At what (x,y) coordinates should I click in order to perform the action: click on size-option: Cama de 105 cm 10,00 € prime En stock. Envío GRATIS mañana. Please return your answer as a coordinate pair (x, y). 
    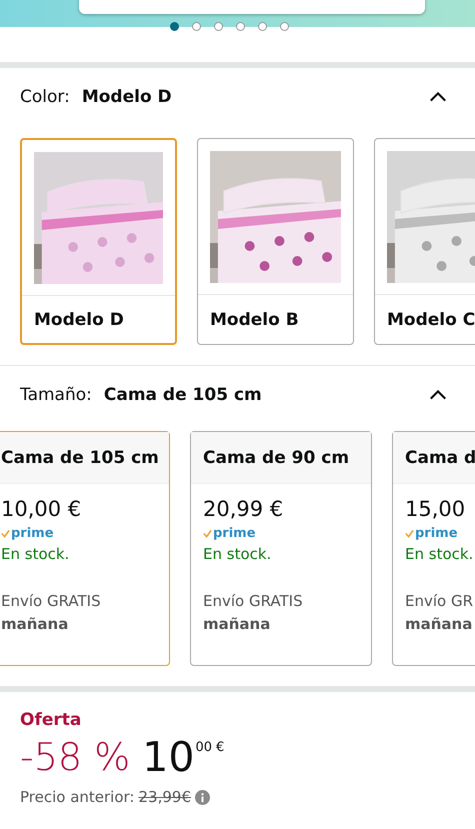
    Looking at the image, I should click on (85, 548).